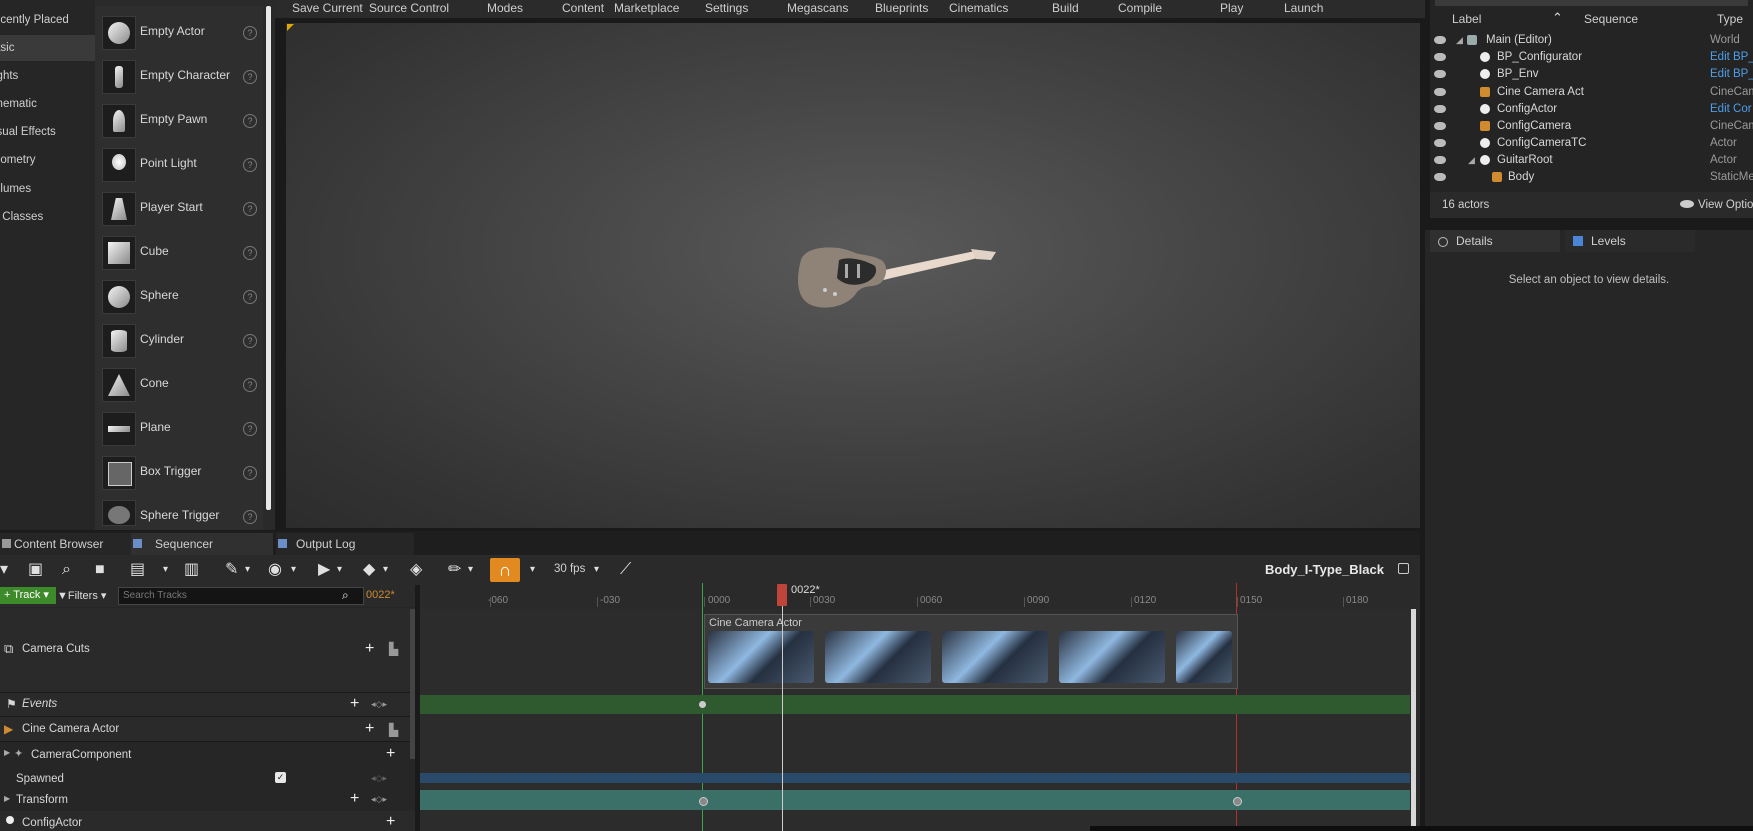 This screenshot has height=831, width=1753. I want to click on expand-arrow-icon: ◢, so click(1459, 40).